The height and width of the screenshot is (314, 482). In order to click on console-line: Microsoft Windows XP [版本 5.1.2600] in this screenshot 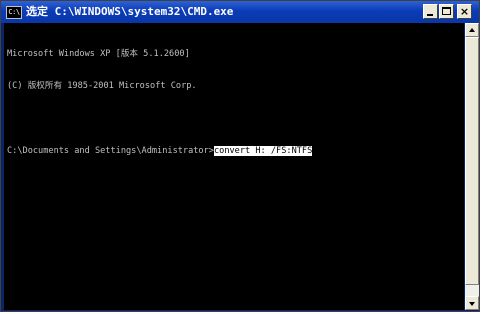, I will do `click(98, 53)`.